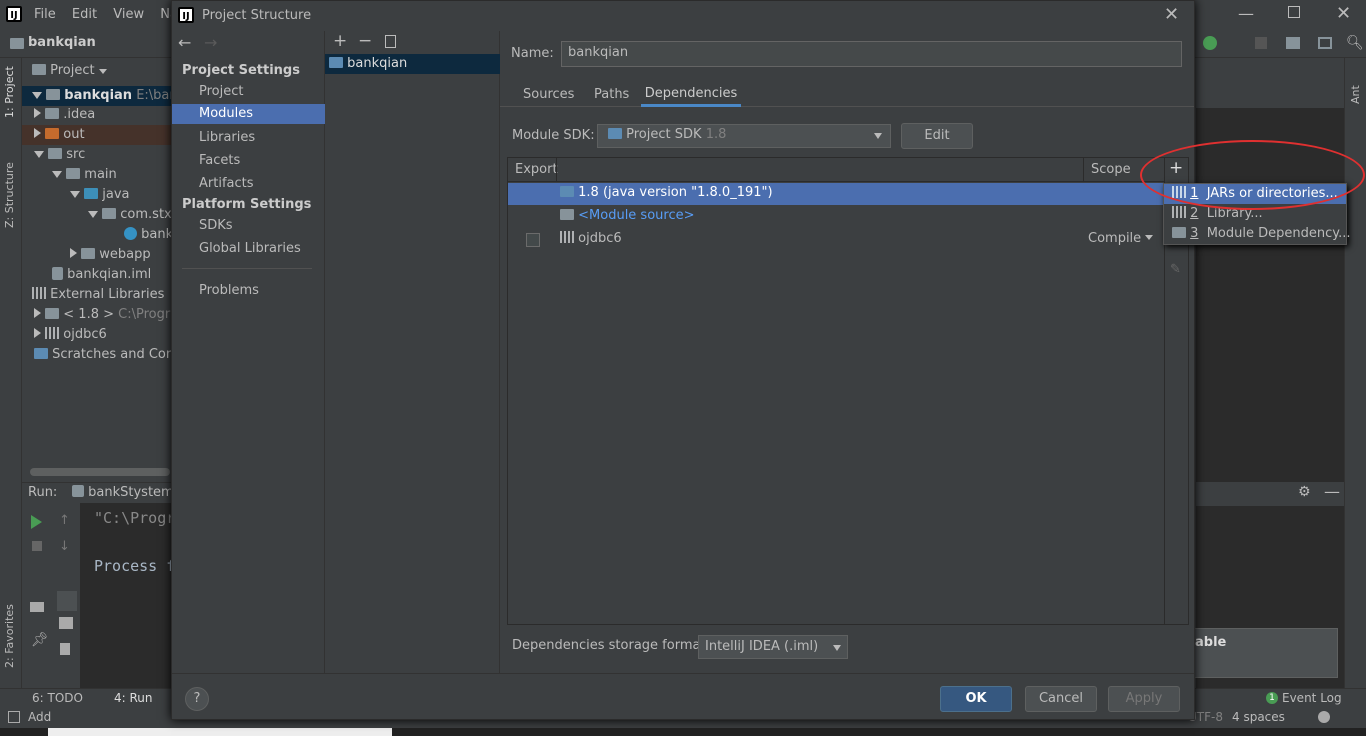 Image resolution: width=1366 pixels, height=736 pixels. What do you see at coordinates (1258, 717) in the screenshot?
I see `status-indent: 4 spaces` at bounding box center [1258, 717].